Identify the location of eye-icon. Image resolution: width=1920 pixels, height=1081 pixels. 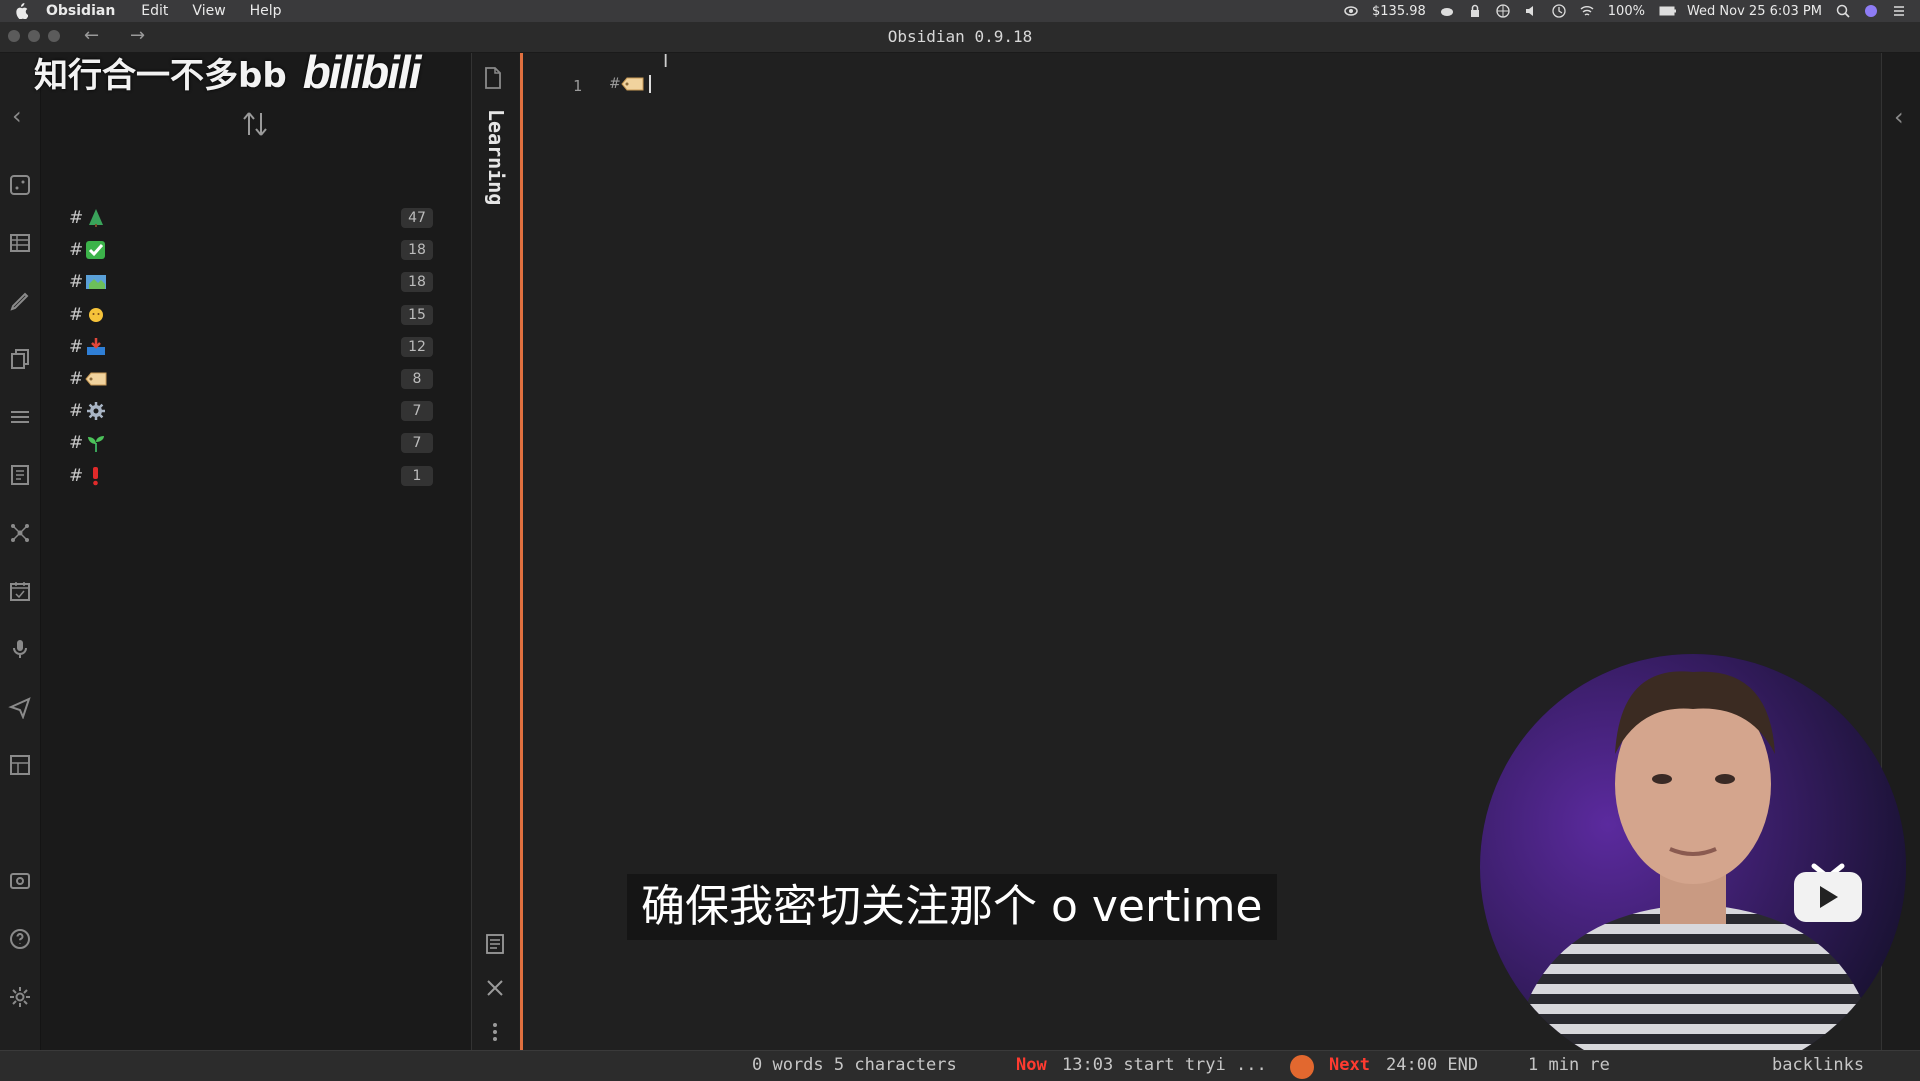
(1351, 11).